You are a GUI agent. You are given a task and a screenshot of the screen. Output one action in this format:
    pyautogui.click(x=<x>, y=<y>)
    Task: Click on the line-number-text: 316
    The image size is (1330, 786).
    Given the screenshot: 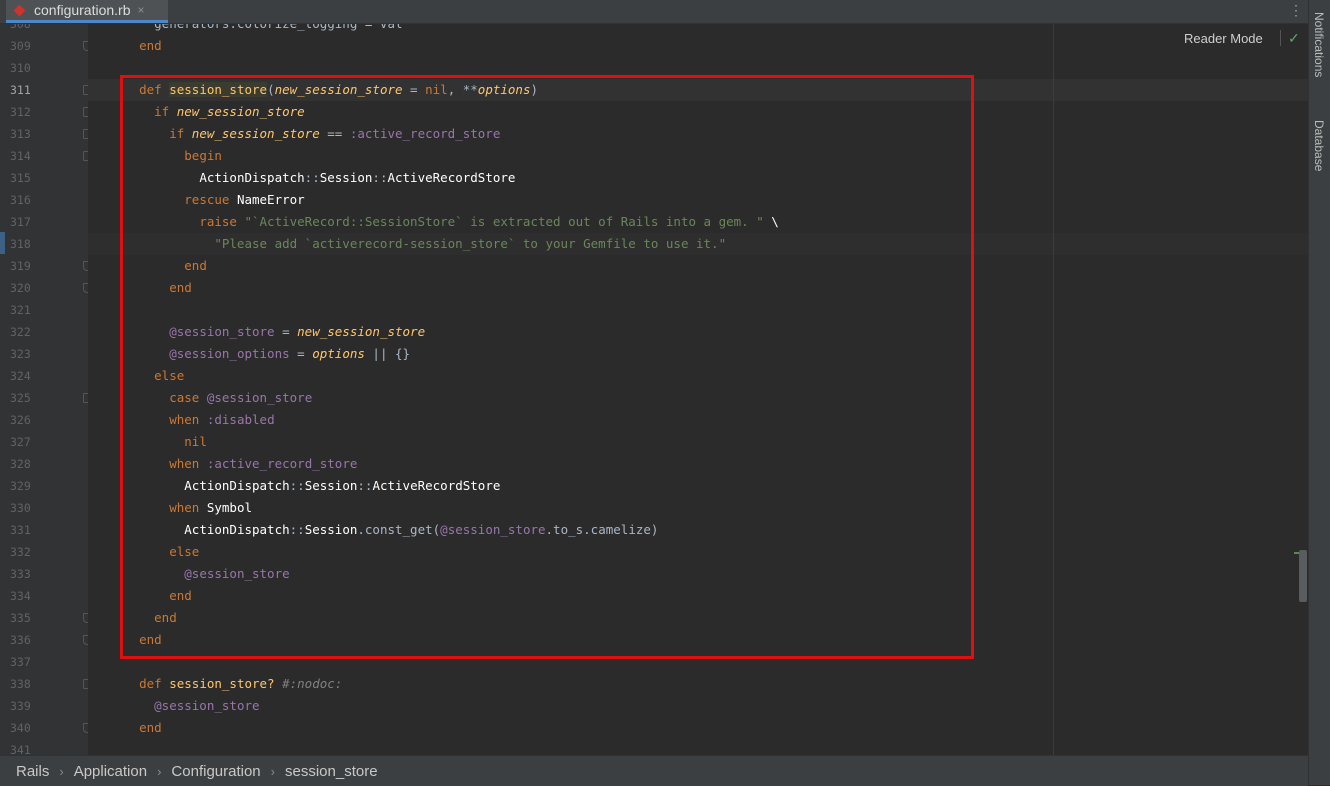 What is the action you would take?
    pyautogui.click(x=20, y=200)
    